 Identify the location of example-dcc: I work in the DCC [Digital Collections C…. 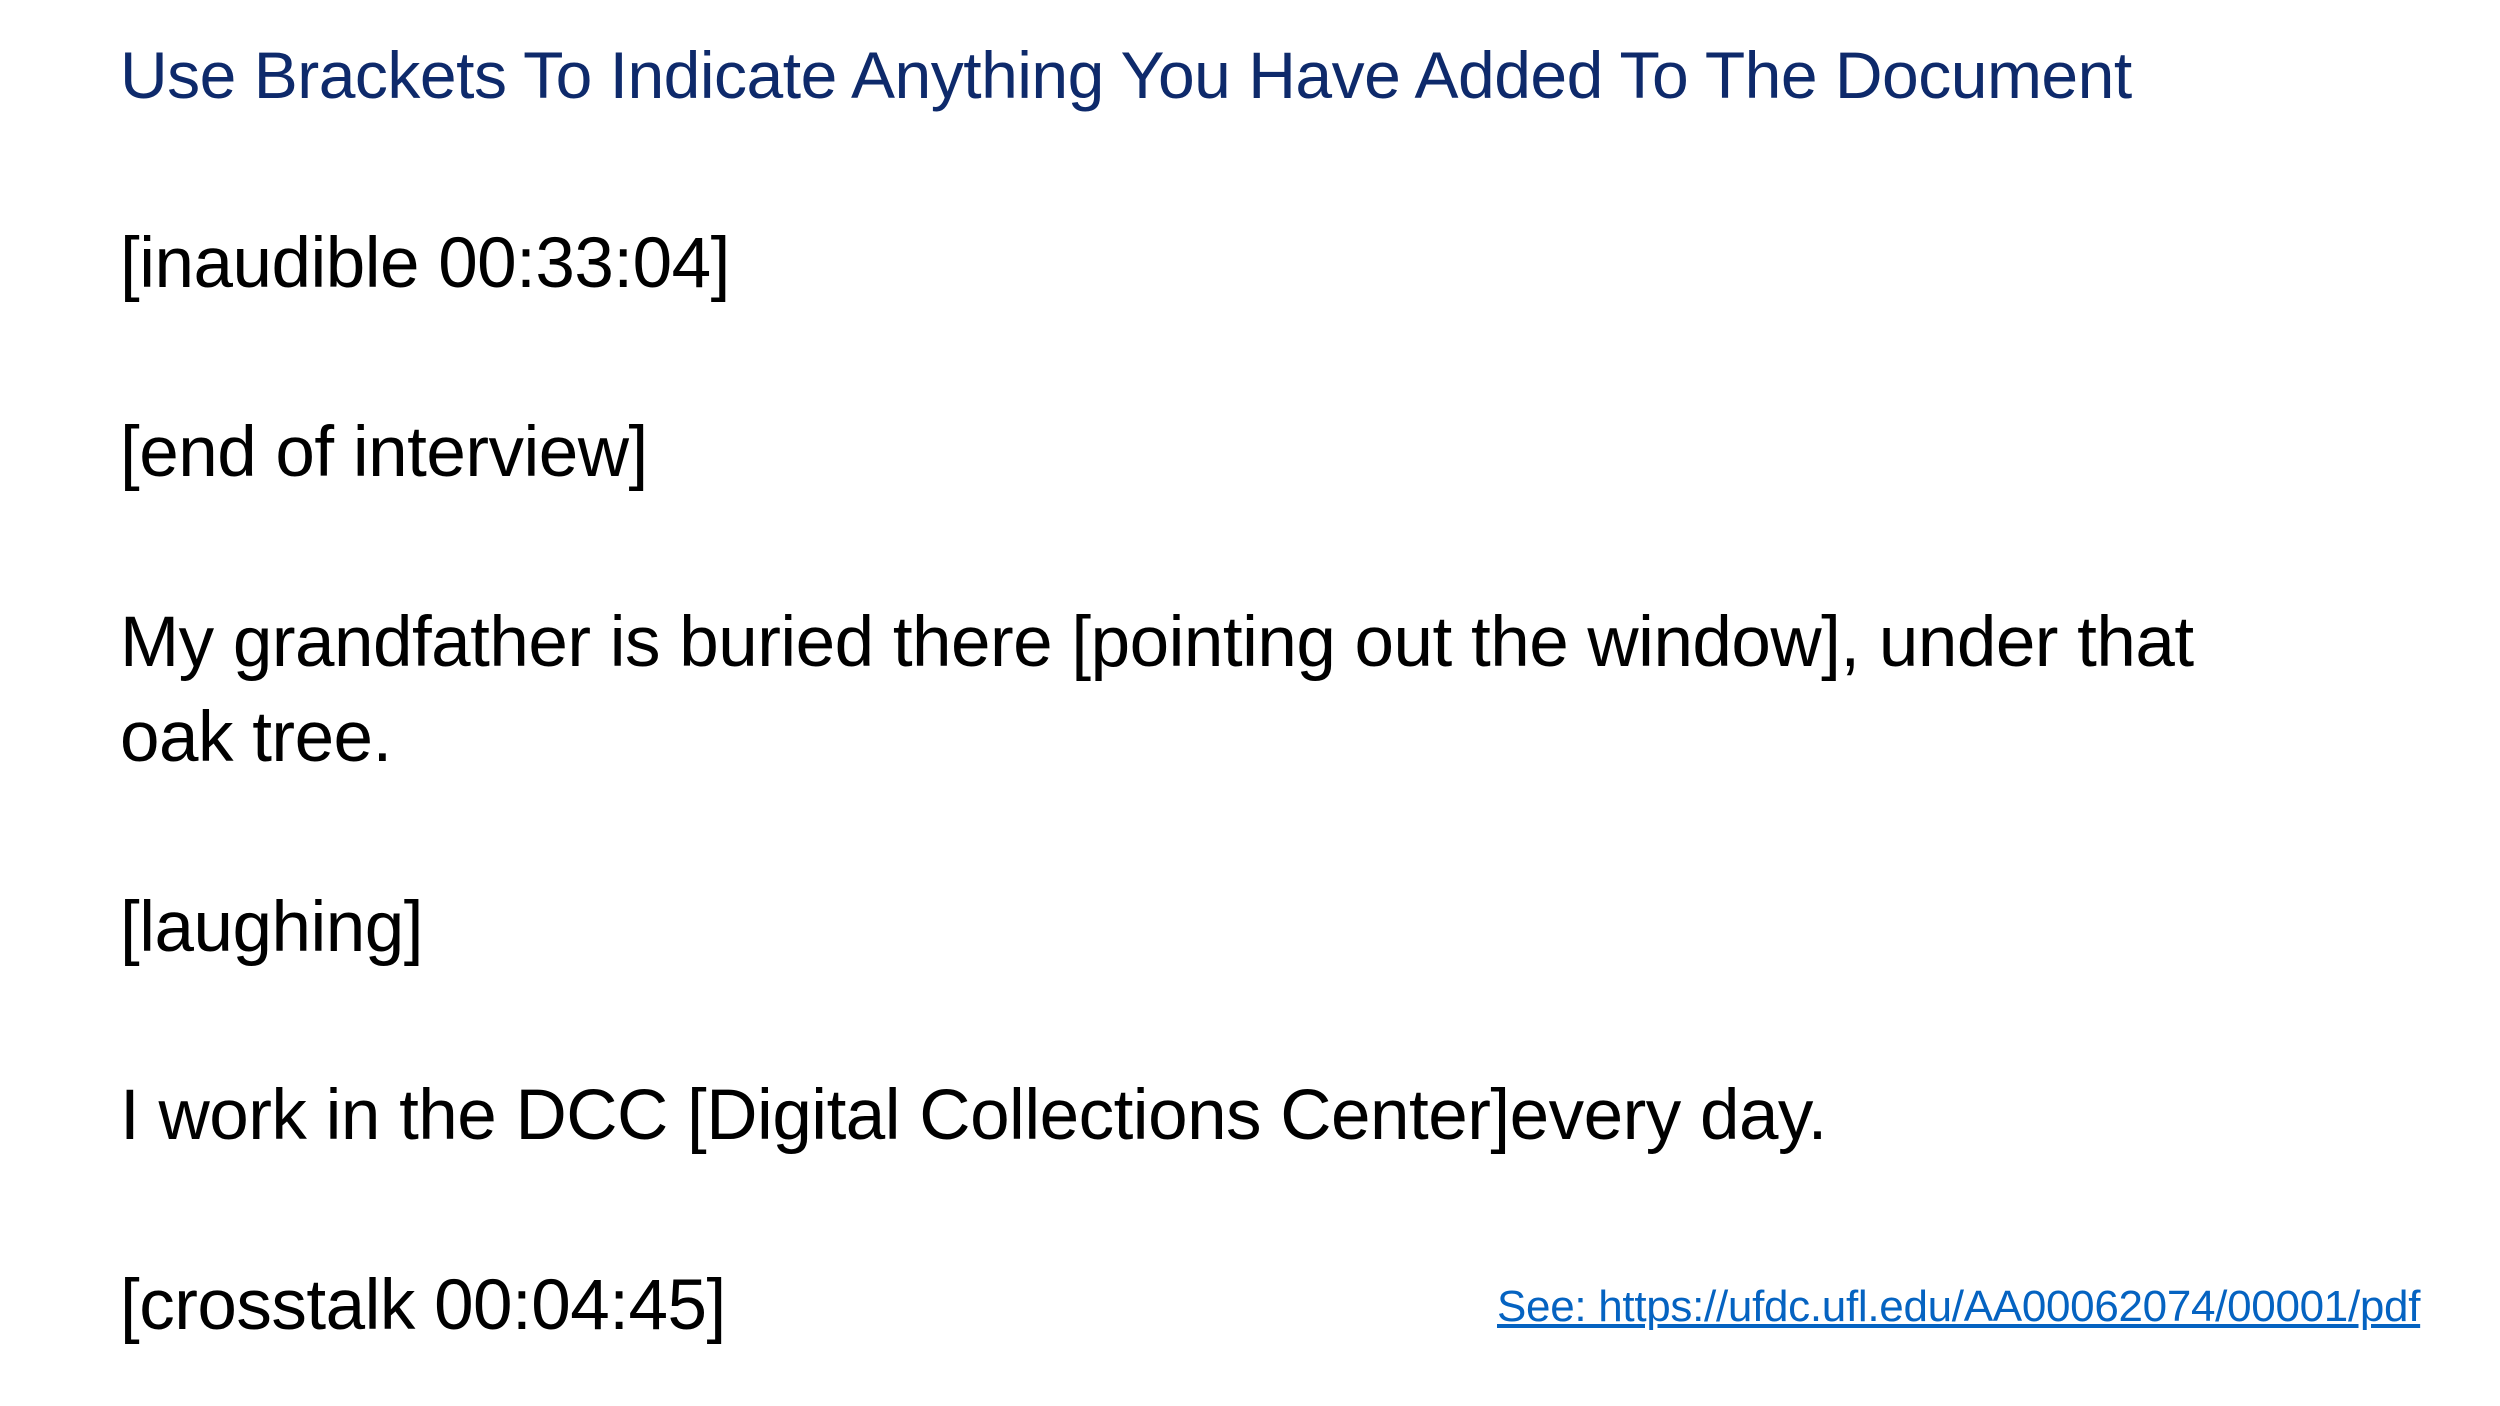
(973, 1115).